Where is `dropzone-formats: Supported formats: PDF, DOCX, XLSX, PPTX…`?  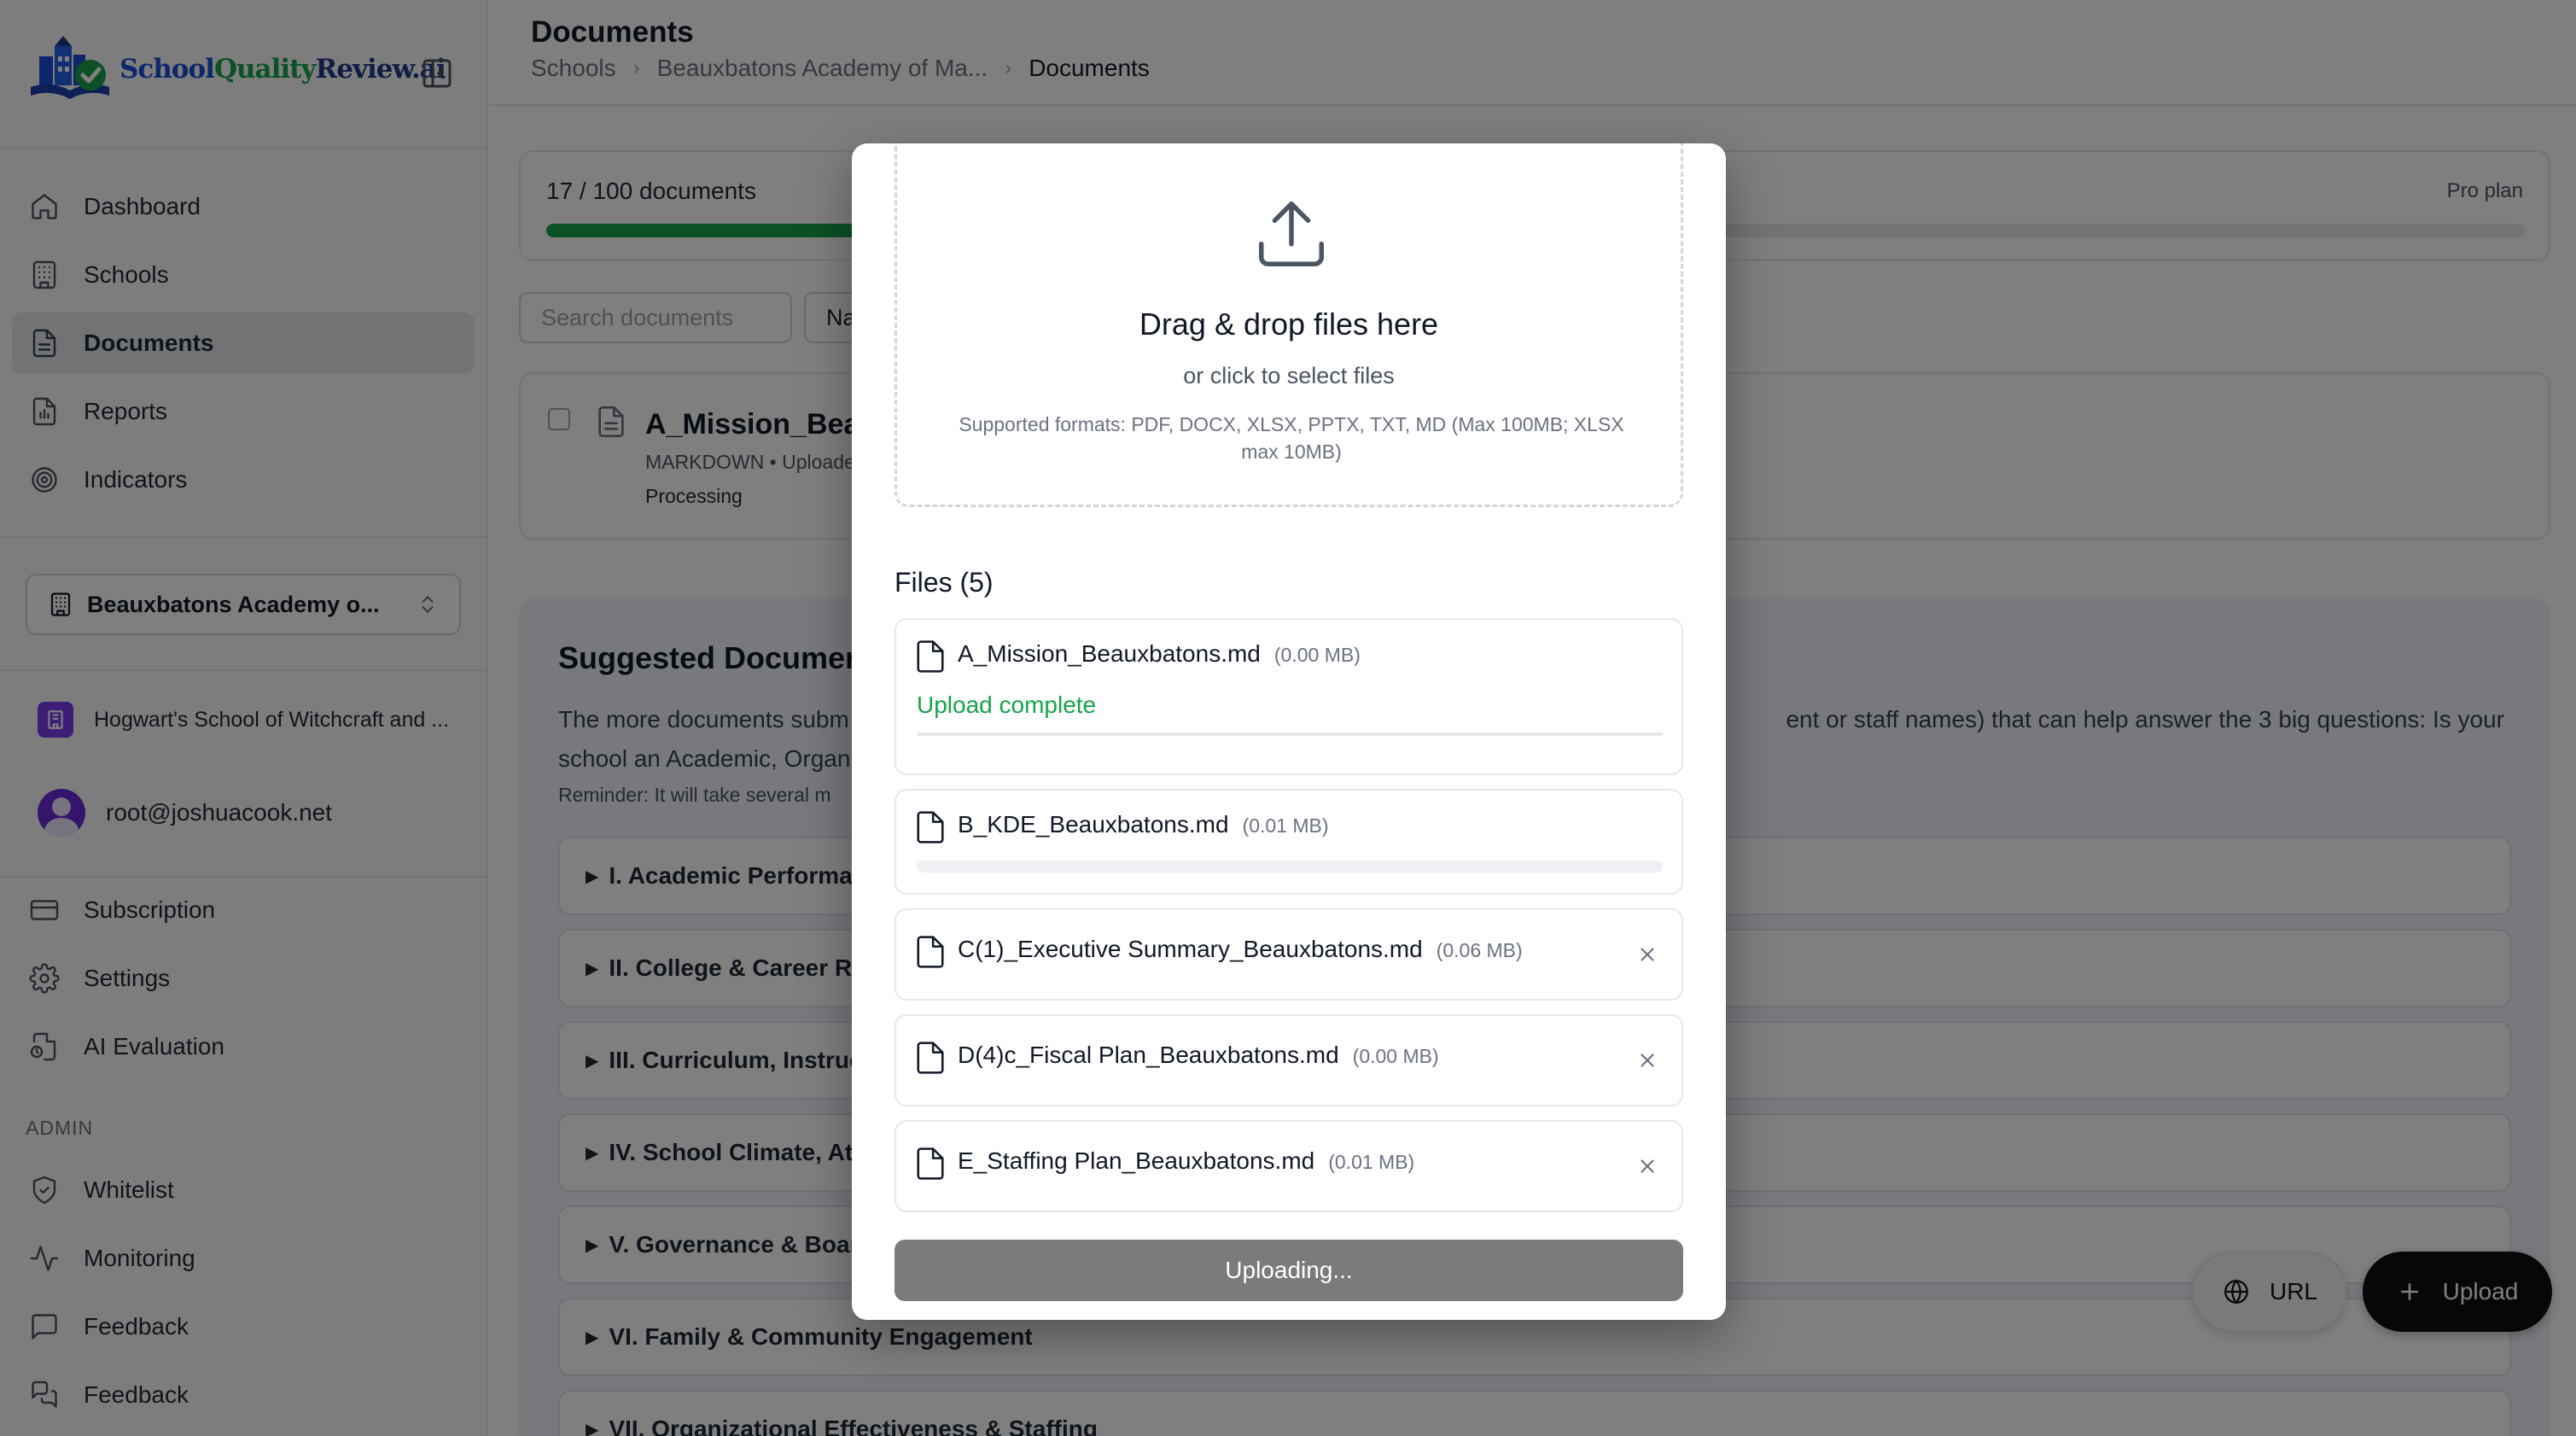 dropzone-formats: Supported formats: PDF, DOCX, XLSX, PPTX… is located at coordinates (1291, 438).